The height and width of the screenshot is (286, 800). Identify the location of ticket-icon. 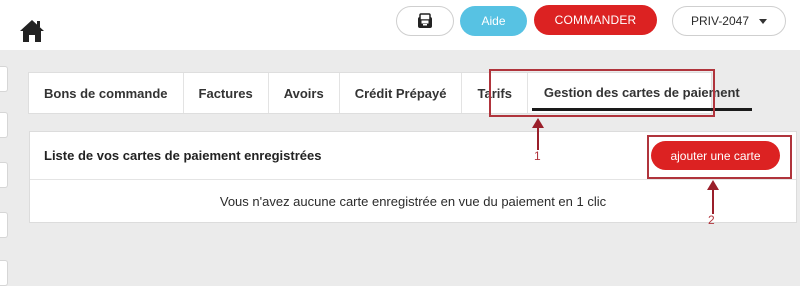
(425, 20).